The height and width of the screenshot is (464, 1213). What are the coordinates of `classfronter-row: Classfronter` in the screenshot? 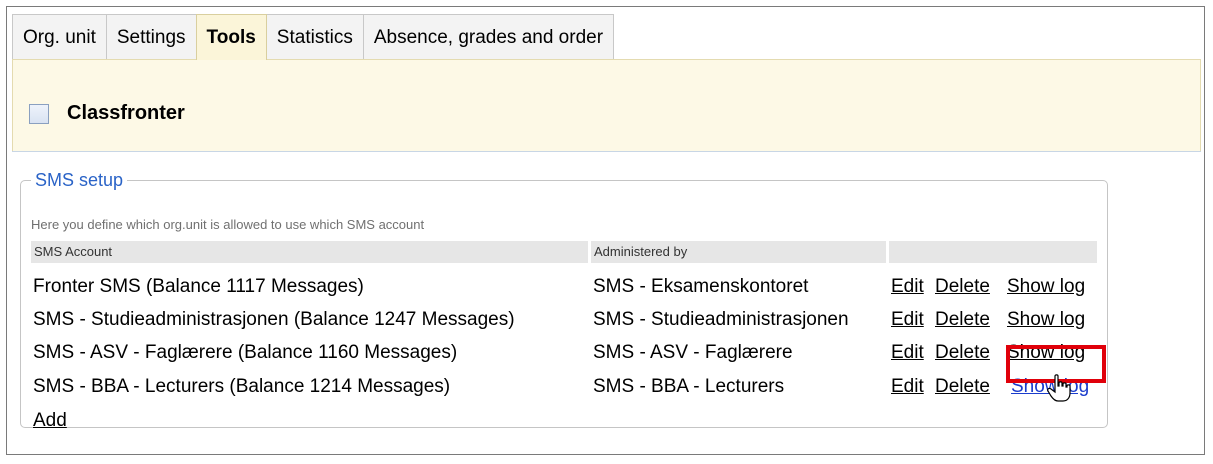 It's located at (107, 113).